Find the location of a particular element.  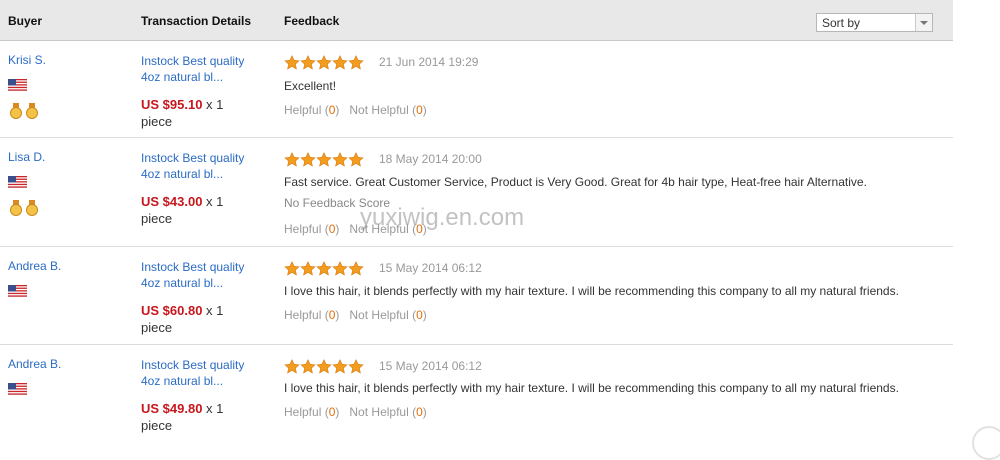

price-block: US $95.10 x 1 piece is located at coordinates (196, 113).